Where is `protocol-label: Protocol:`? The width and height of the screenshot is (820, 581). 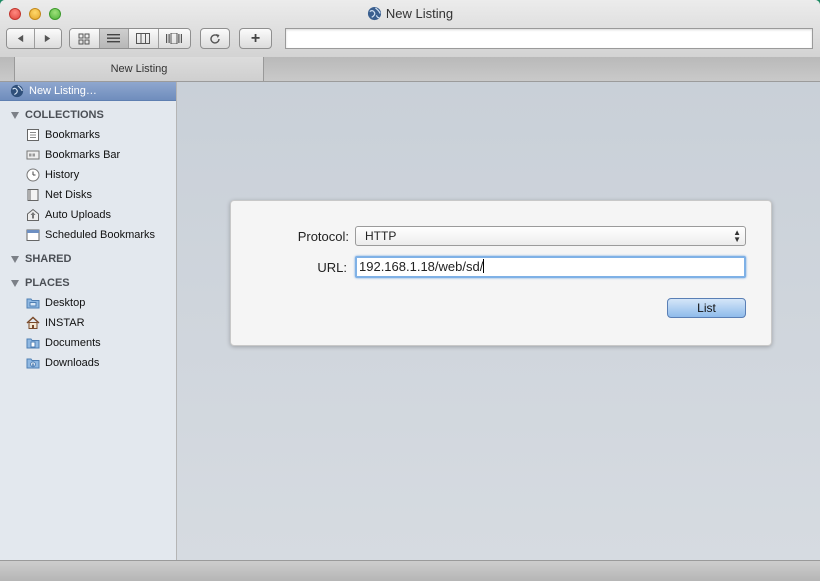
protocol-label: Protocol: is located at coordinates (323, 236).